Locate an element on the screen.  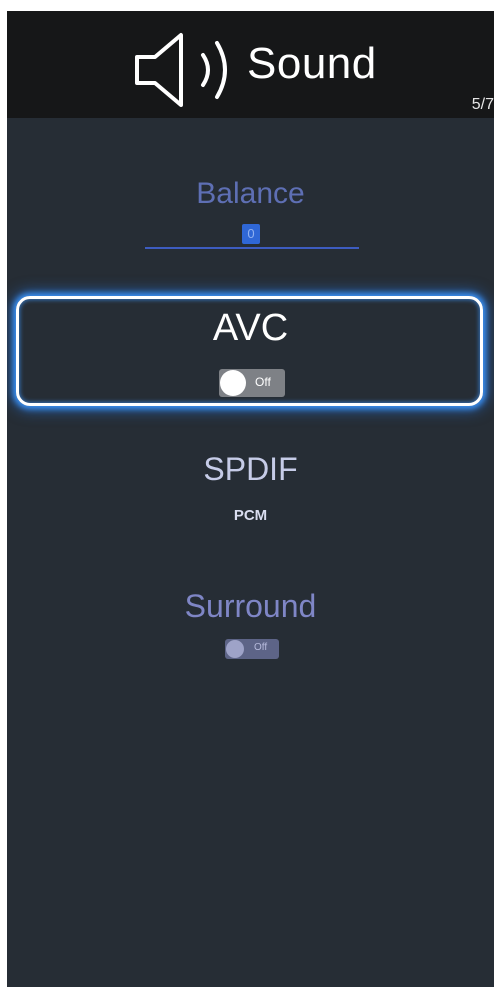
surround-toggle: Off is located at coordinates (252, 649).